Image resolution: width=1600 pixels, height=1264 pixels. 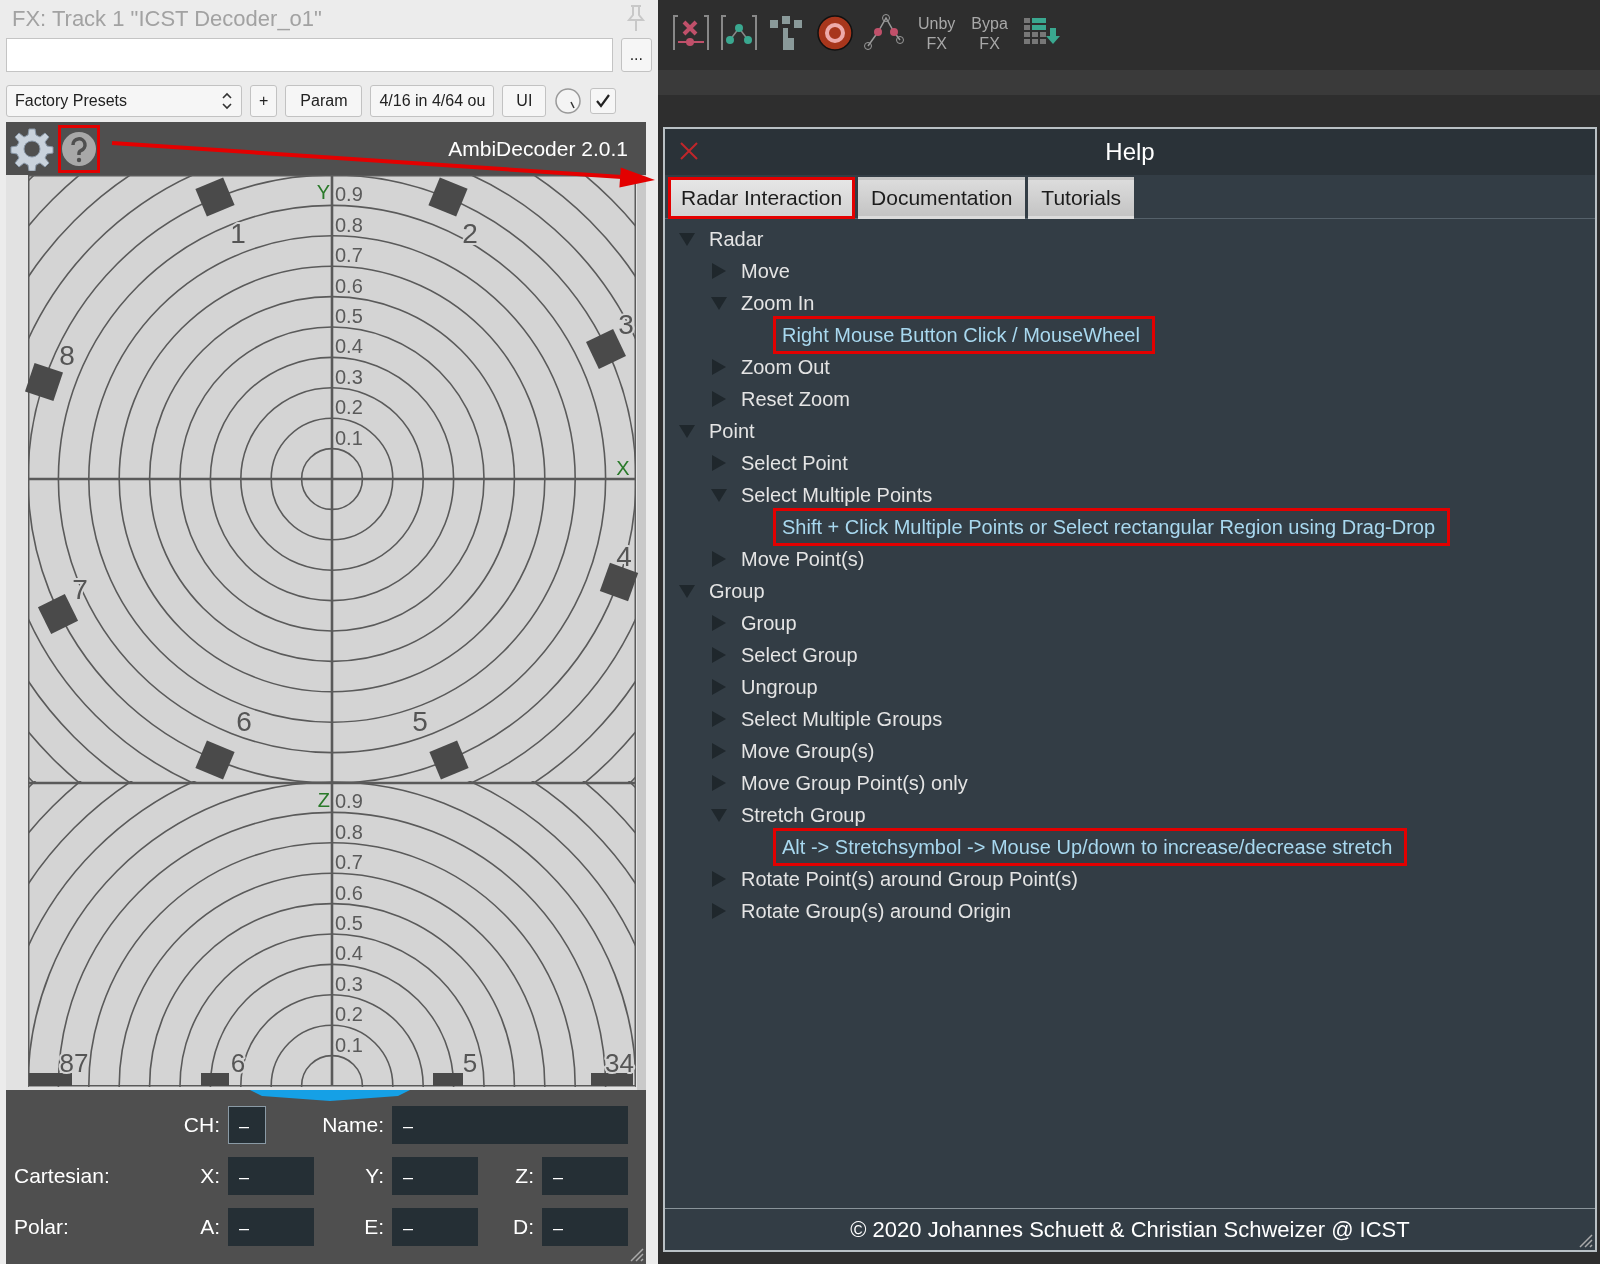 I want to click on field-label: A:, so click(x=210, y=1227).